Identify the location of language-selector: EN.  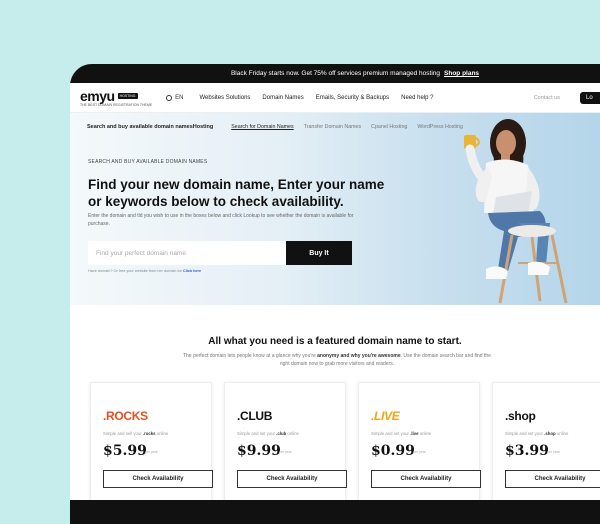
(175, 97).